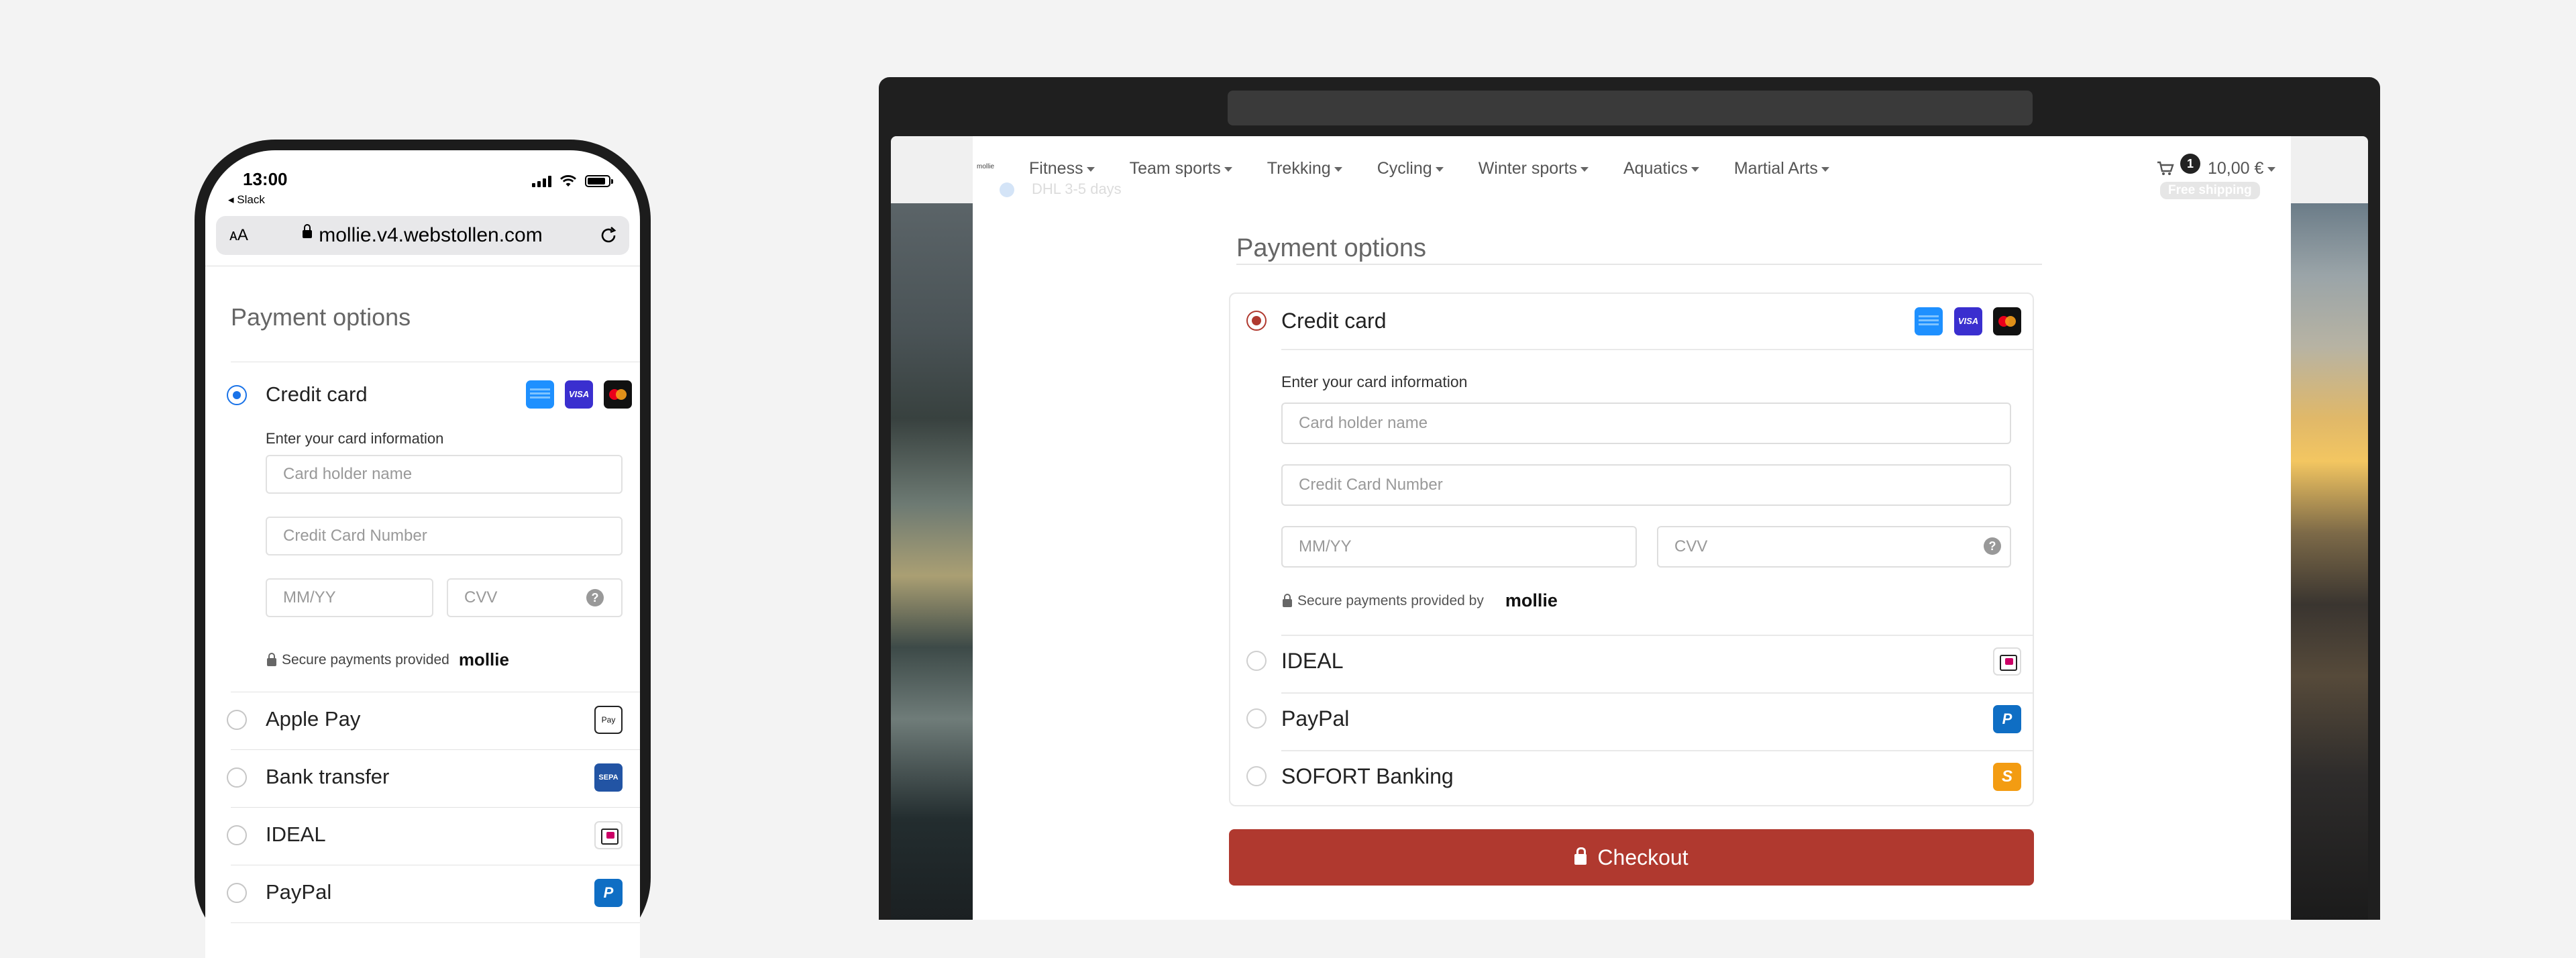 The image size is (2576, 958). I want to click on bank-transfer-label: Bank transfer, so click(327, 777).